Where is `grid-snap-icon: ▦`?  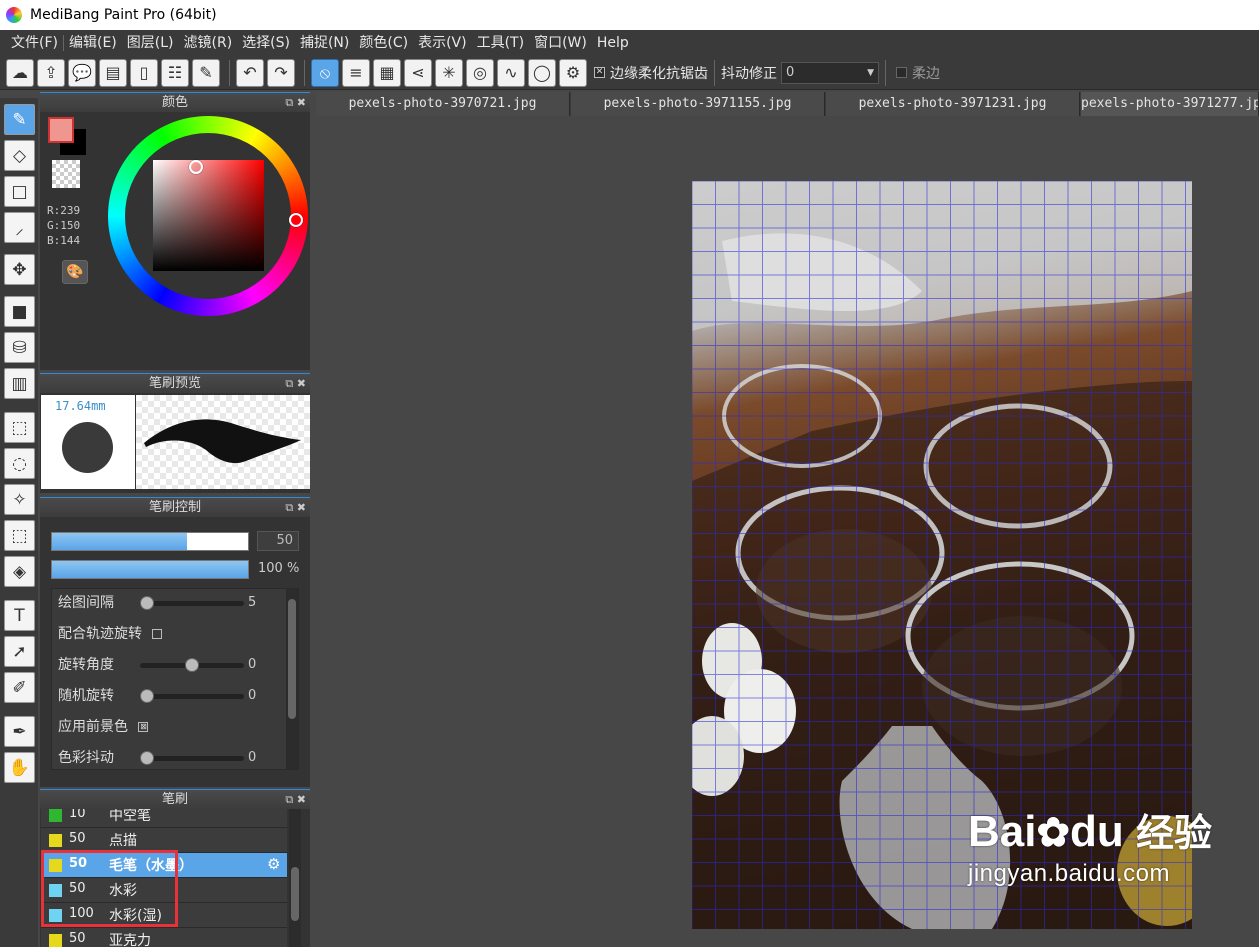 grid-snap-icon: ▦ is located at coordinates (387, 72).